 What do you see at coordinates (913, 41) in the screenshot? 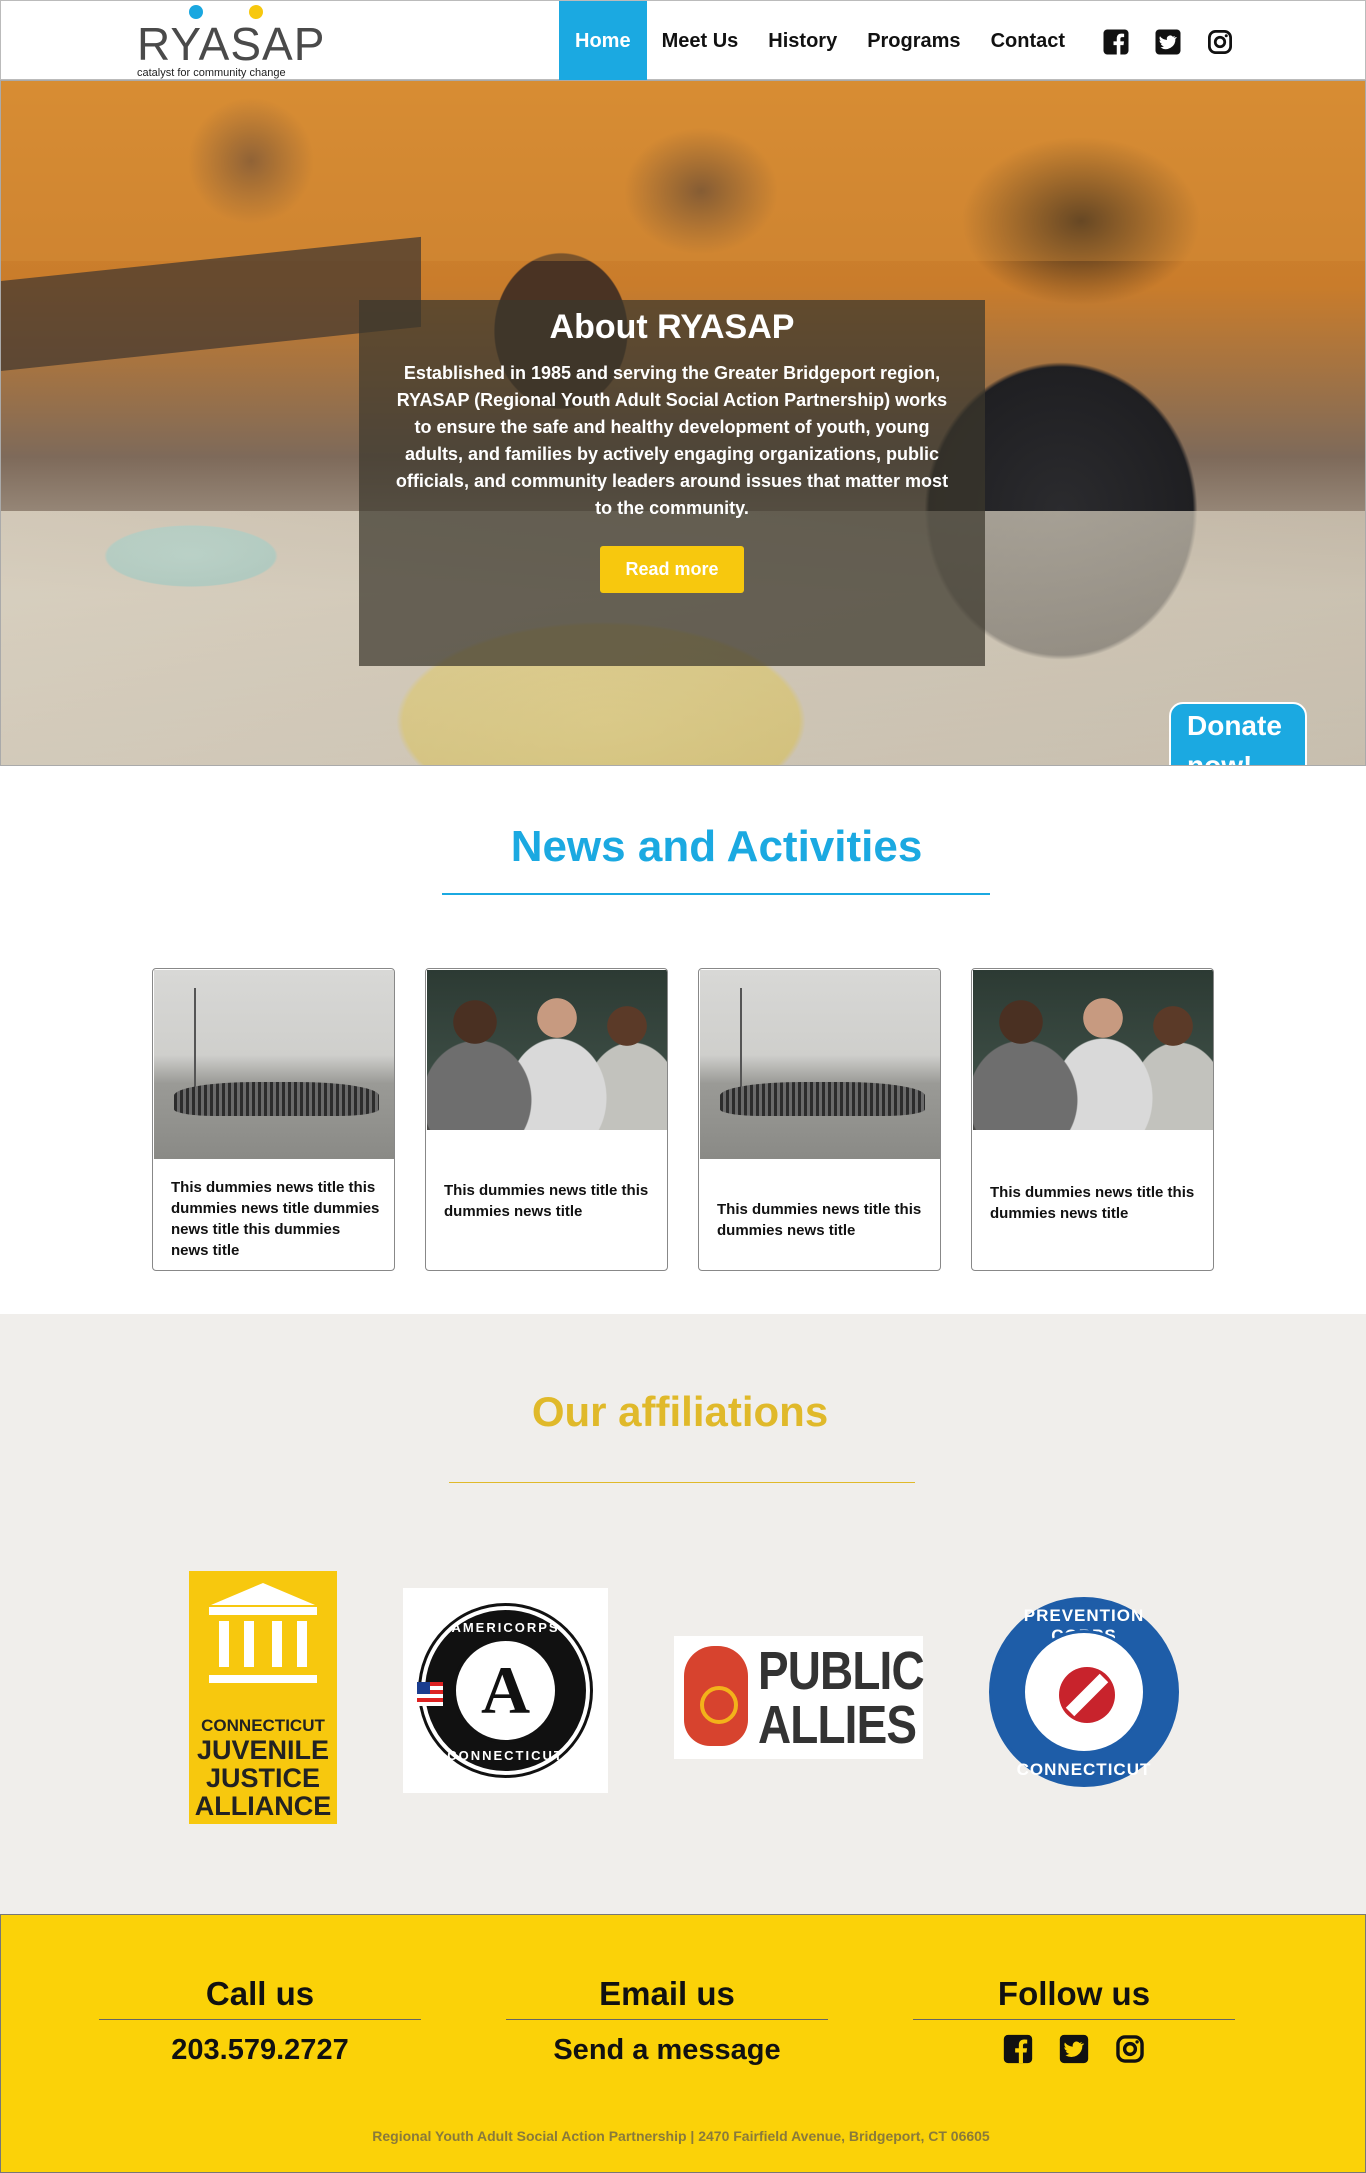
I see `nav-programs: Programs` at bounding box center [913, 41].